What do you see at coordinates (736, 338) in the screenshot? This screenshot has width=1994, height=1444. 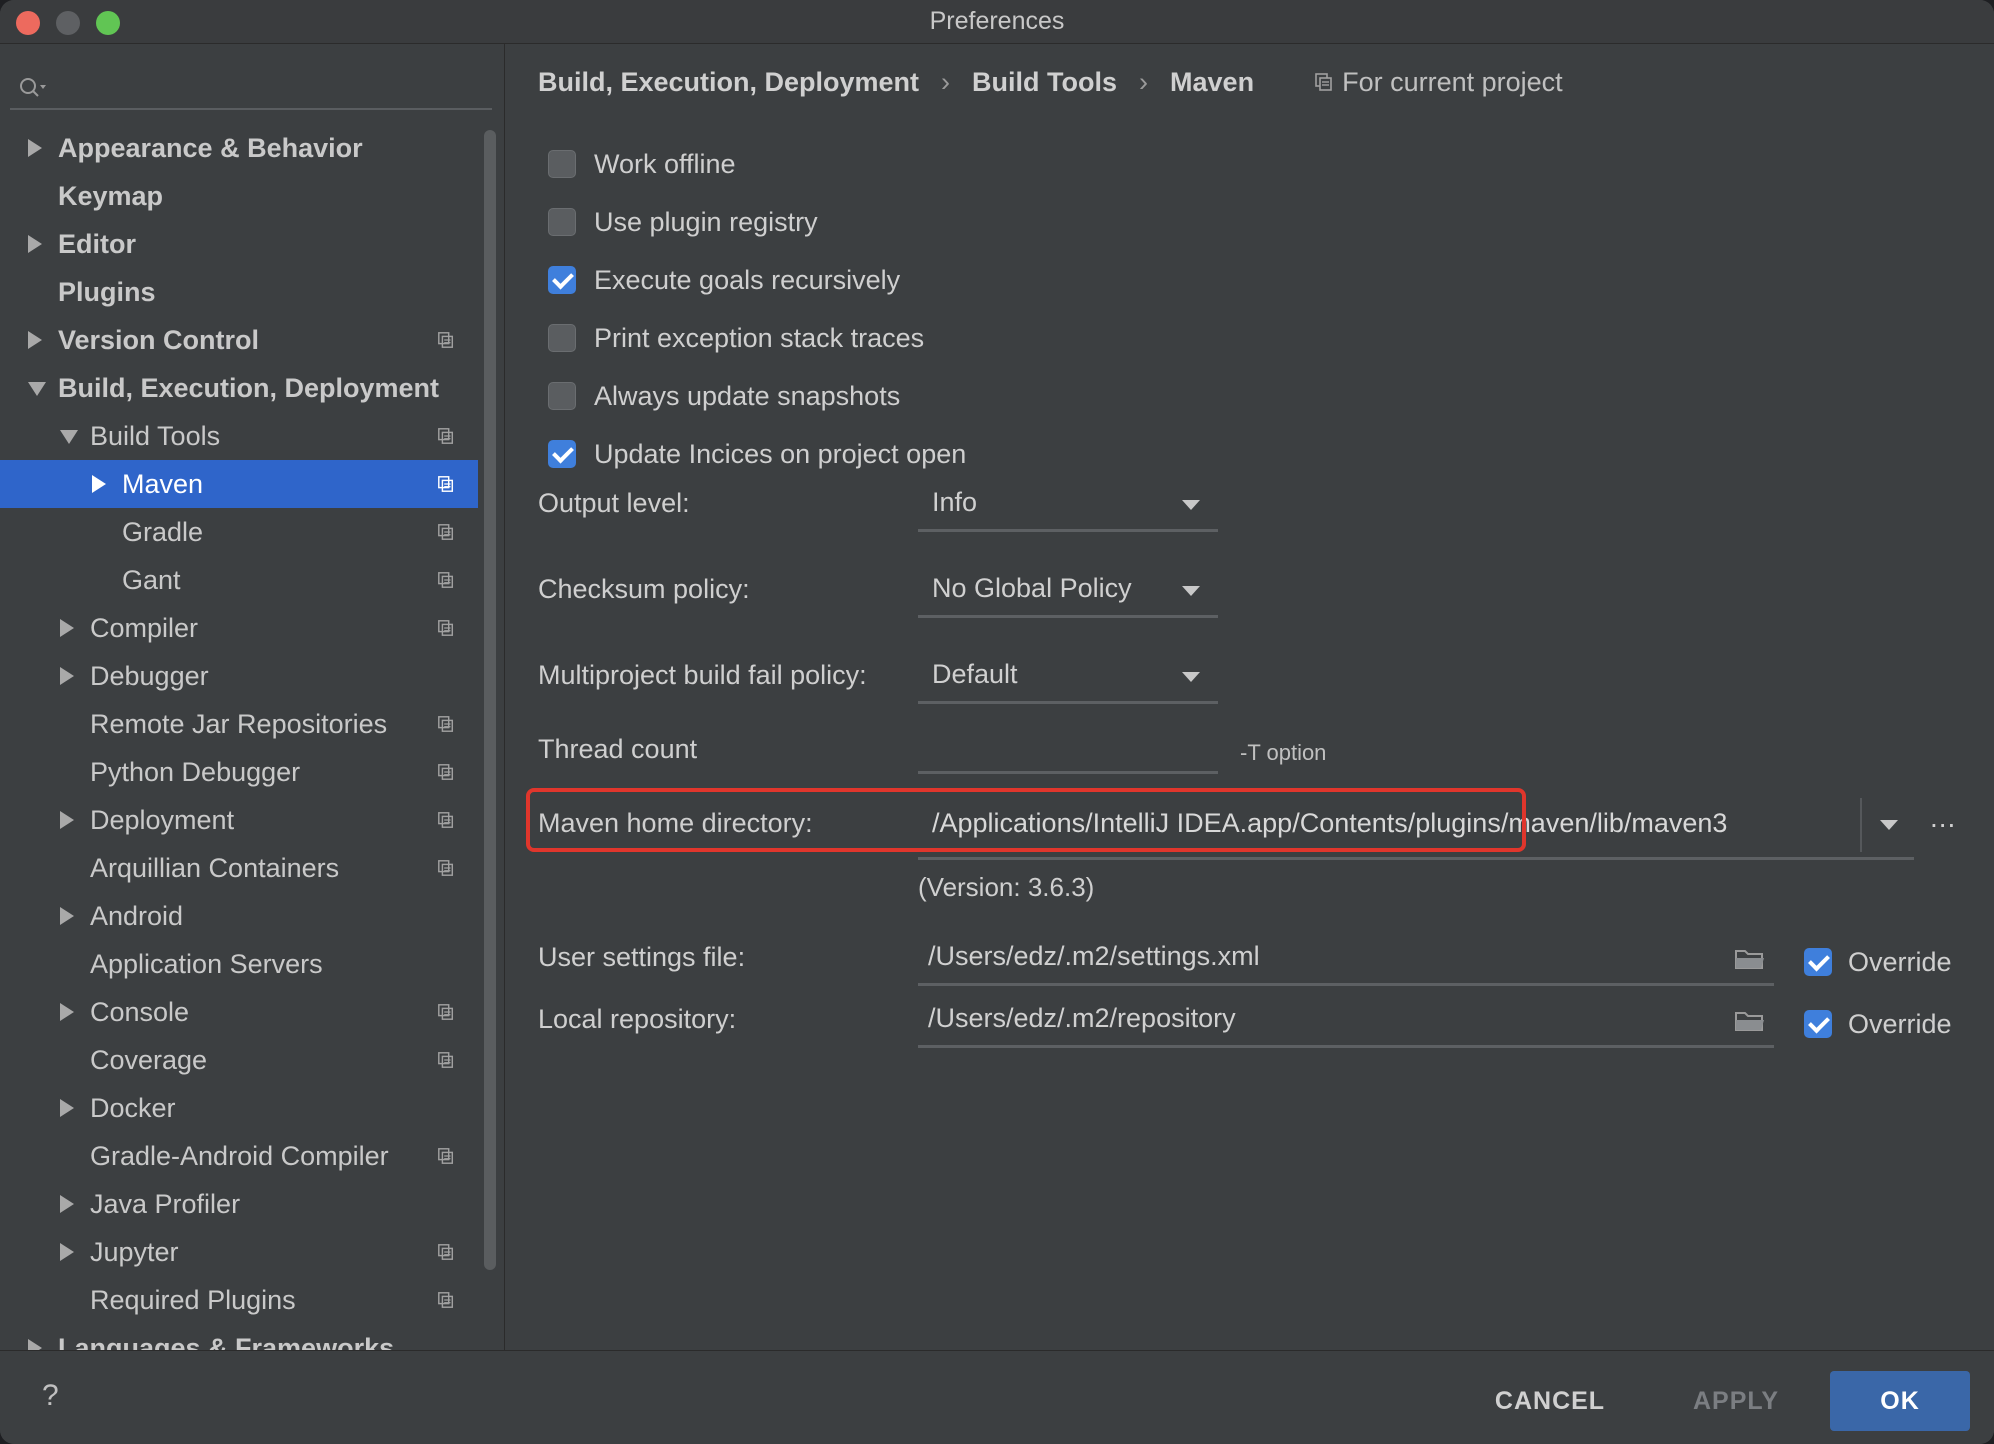 I see `print-exception-stack-traces-checkbox: Print exception stack traces` at bounding box center [736, 338].